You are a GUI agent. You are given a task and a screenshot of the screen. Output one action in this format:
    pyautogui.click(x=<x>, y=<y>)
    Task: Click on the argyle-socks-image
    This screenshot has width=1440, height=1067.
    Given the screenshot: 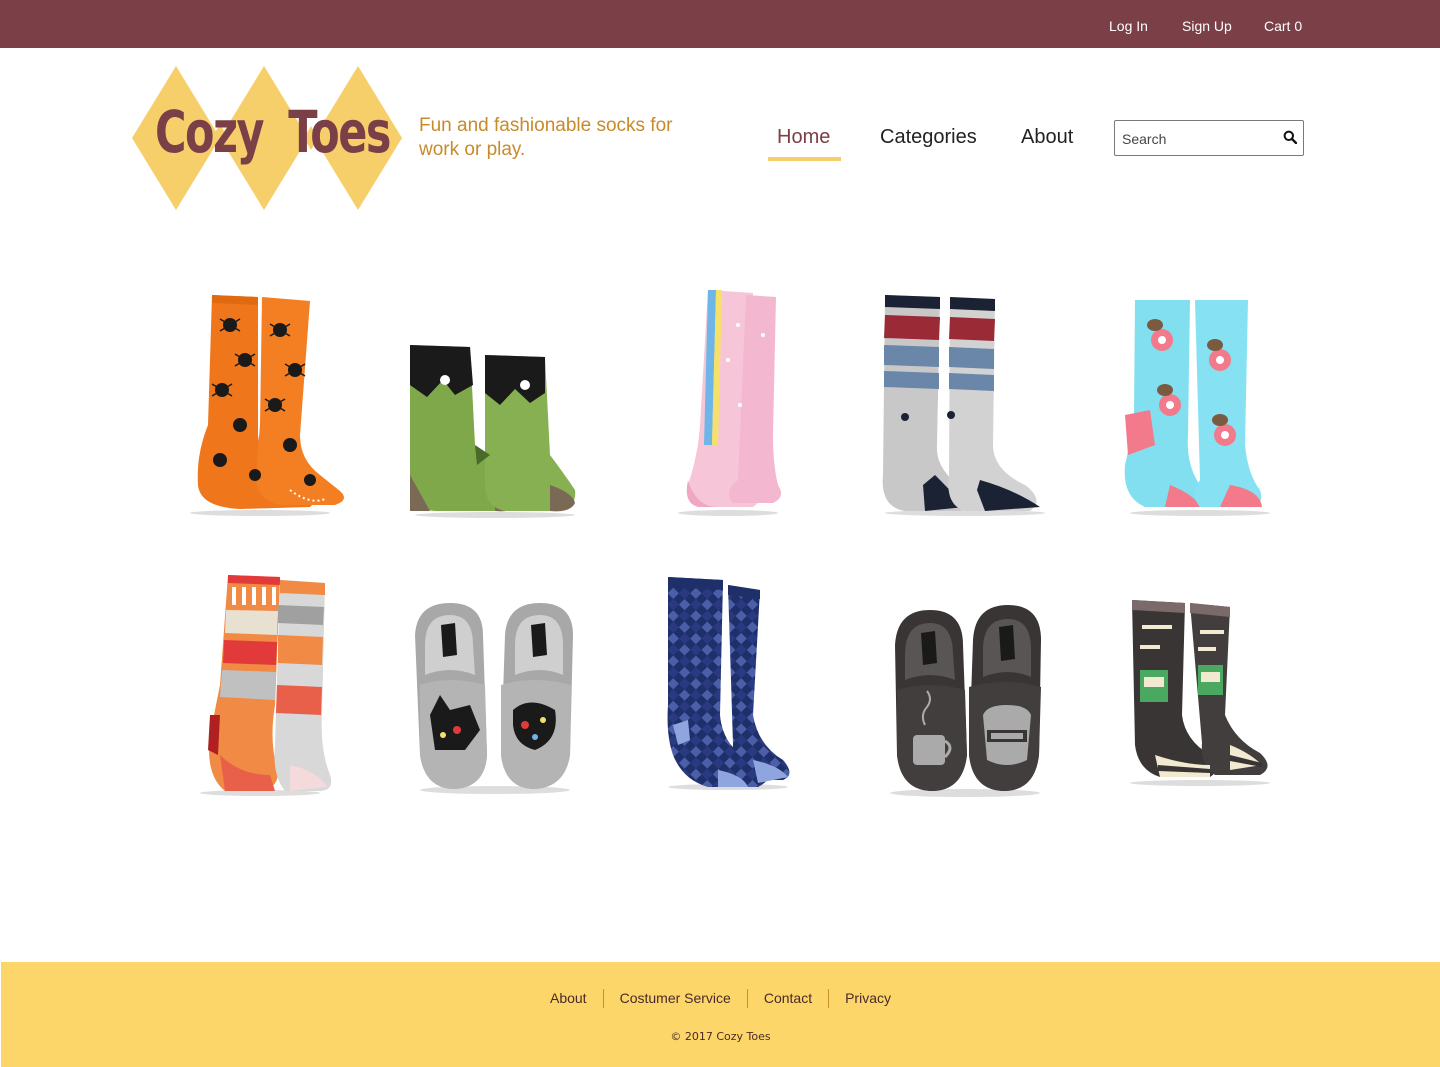 What is the action you would take?
    pyautogui.click(x=728, y=683)
    